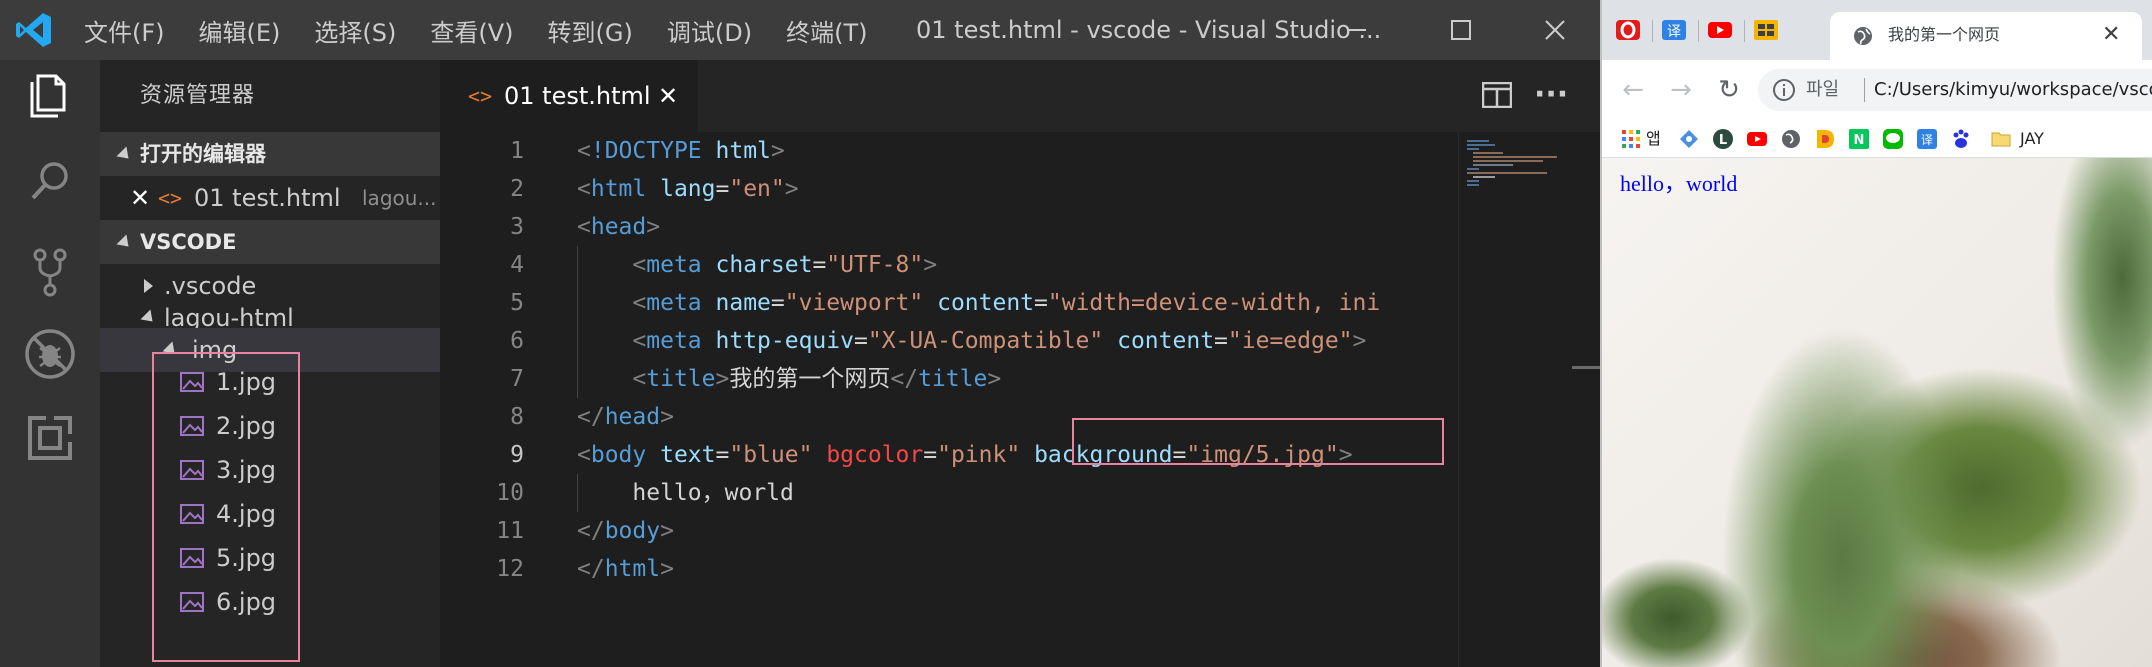 The image size is (2152, 667). I want to click on line-bookmark-icon, so click(1893, 139).